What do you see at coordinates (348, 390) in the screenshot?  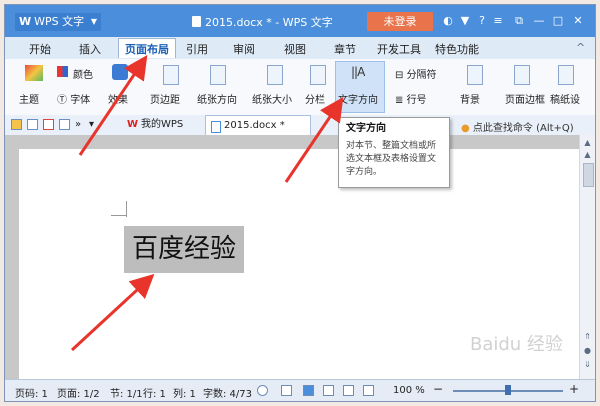 I see `web-view-icon` at bounding box center [348, 390].